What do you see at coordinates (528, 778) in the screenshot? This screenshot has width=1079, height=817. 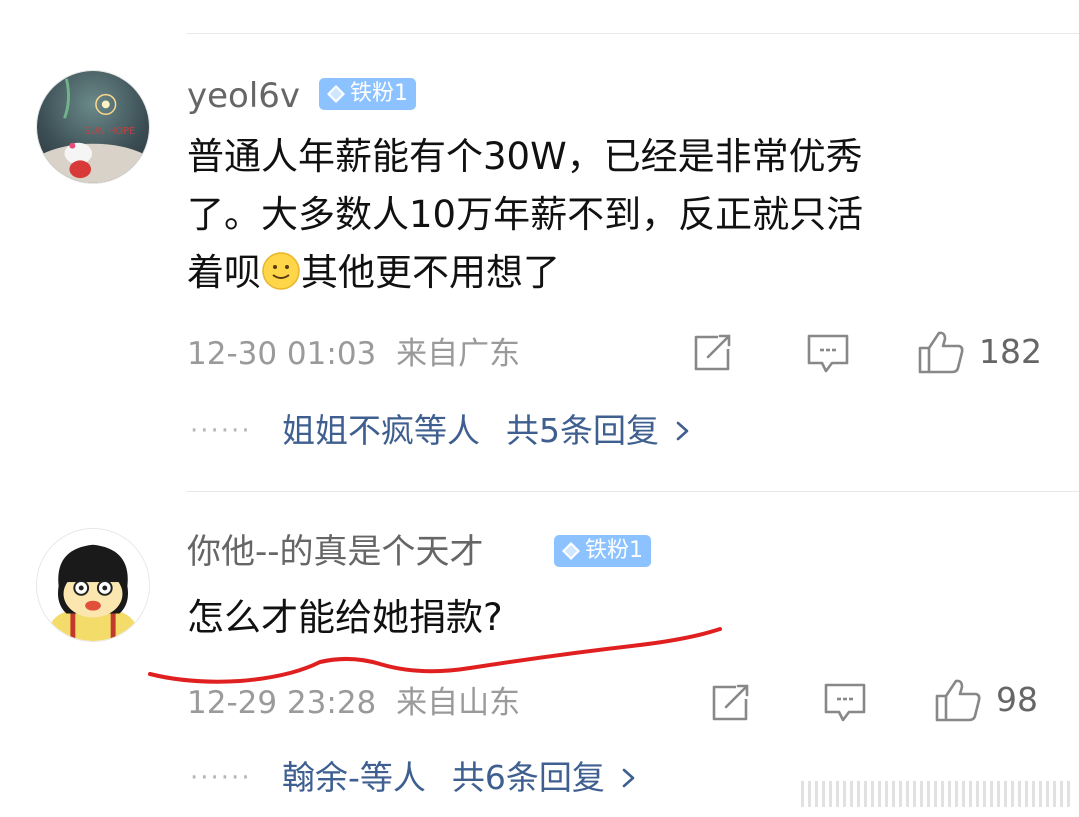 I see `reply-count: 共6条回复` at bounding box center [528, 778].